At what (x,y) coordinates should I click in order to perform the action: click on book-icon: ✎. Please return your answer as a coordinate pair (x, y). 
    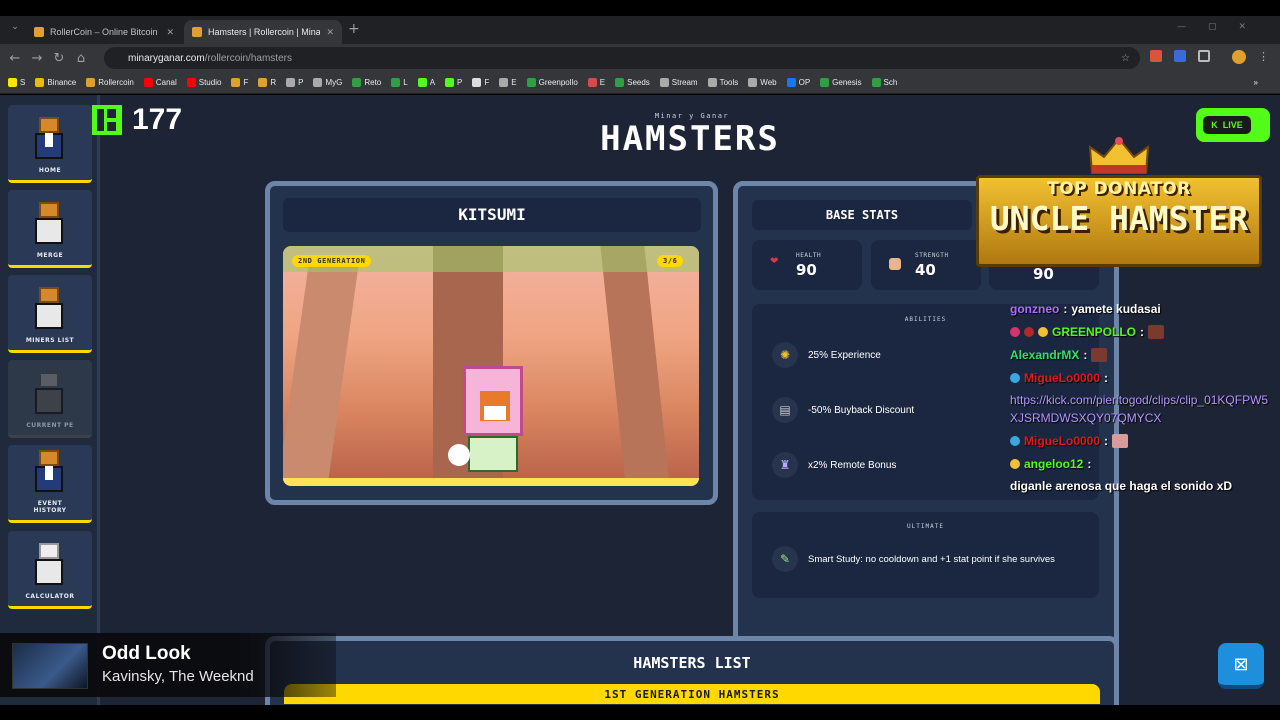
    Looking at the image, I should click on (785, 559).